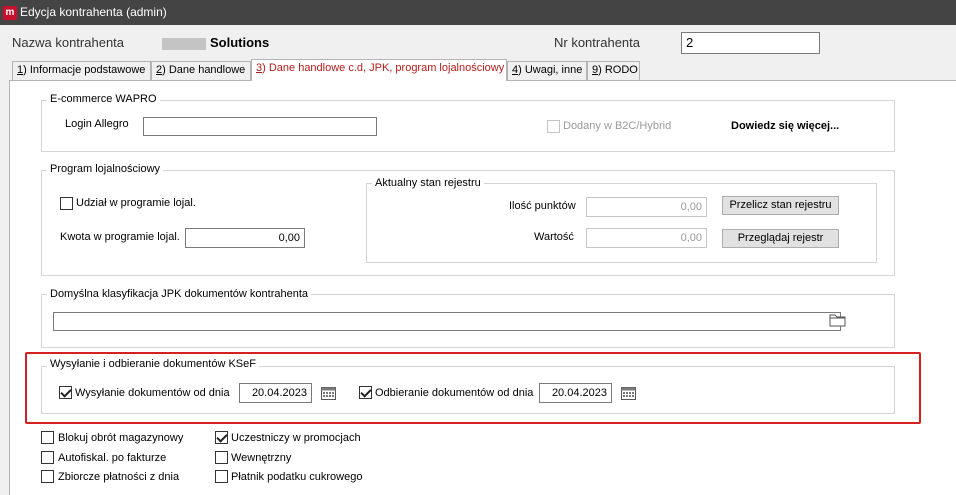 Image resolution: width=956 pixels, height=495 pixels. I want to click on nr-input: 2, so click(750, 43).